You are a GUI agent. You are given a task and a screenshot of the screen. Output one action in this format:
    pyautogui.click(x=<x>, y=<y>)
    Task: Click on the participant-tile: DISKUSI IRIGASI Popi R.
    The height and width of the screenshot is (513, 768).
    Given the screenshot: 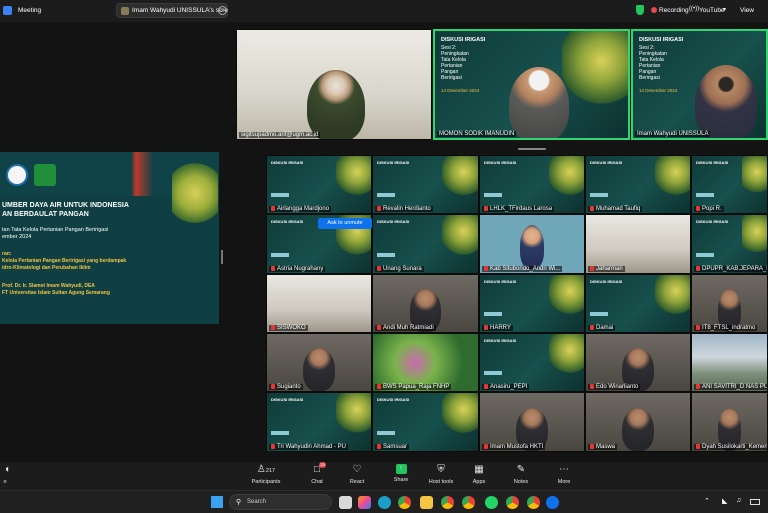 What is the action you would take?
    pyautogui.click(x=729, y=184)
    